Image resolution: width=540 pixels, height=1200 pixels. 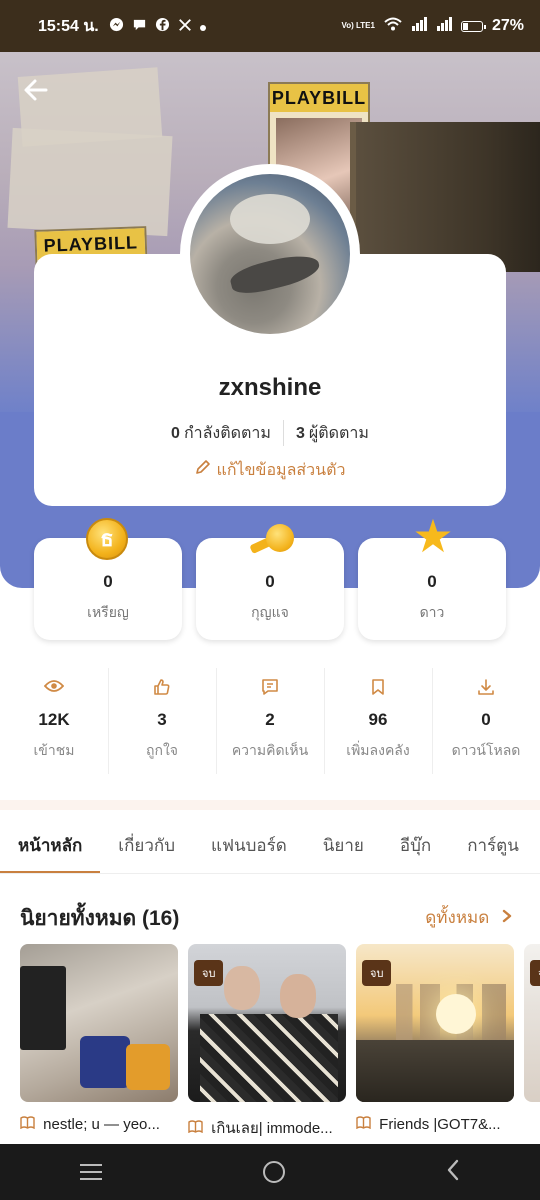 I want to click on stat-views: 12K เข้าชม, so click(x=54, y=721).